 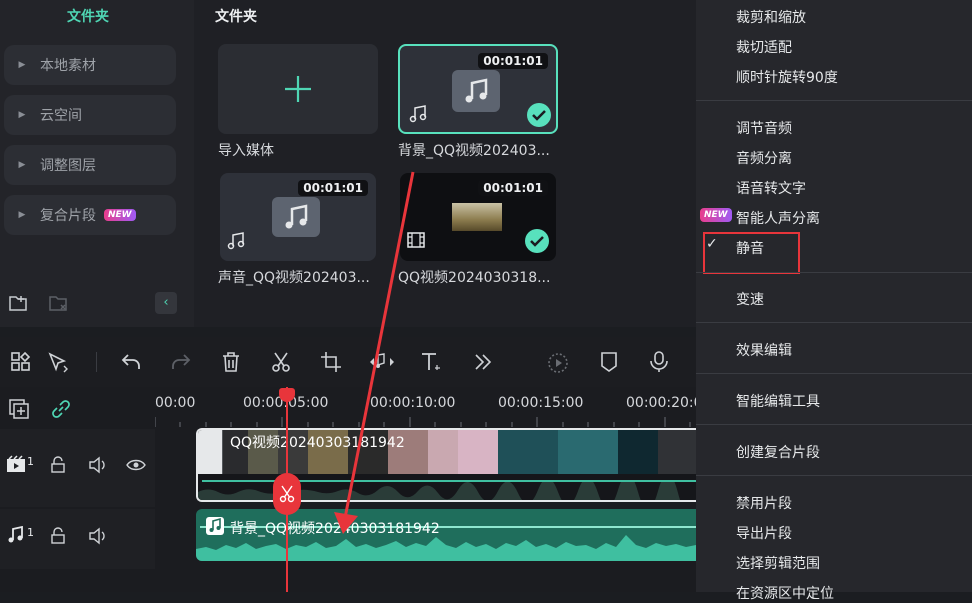 What do you see at coordinates (750, 299) in the screenshot?
I see `menu-item-speed: 变速` at bounding box center [750, 299].